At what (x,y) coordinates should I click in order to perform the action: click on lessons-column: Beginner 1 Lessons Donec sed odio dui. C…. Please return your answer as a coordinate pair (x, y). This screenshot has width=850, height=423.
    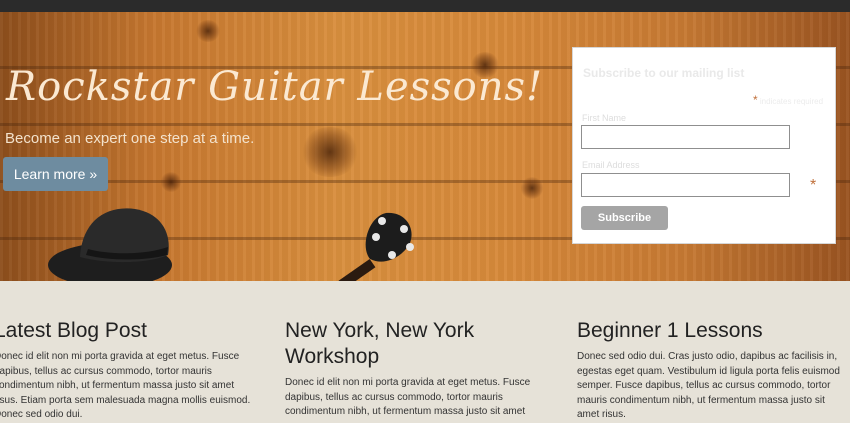
    Looking at the image, I should click on (711, 370).